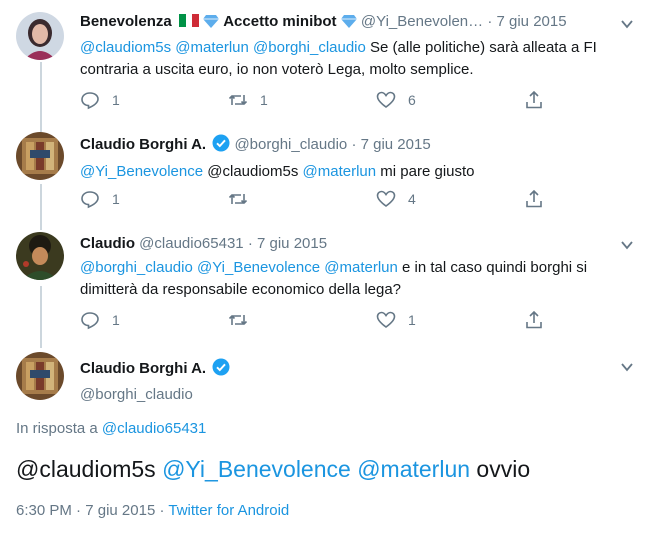  Describe the element at coordinates (188, 20) in the screenshot. I see `italy-flag-icon` at that location.